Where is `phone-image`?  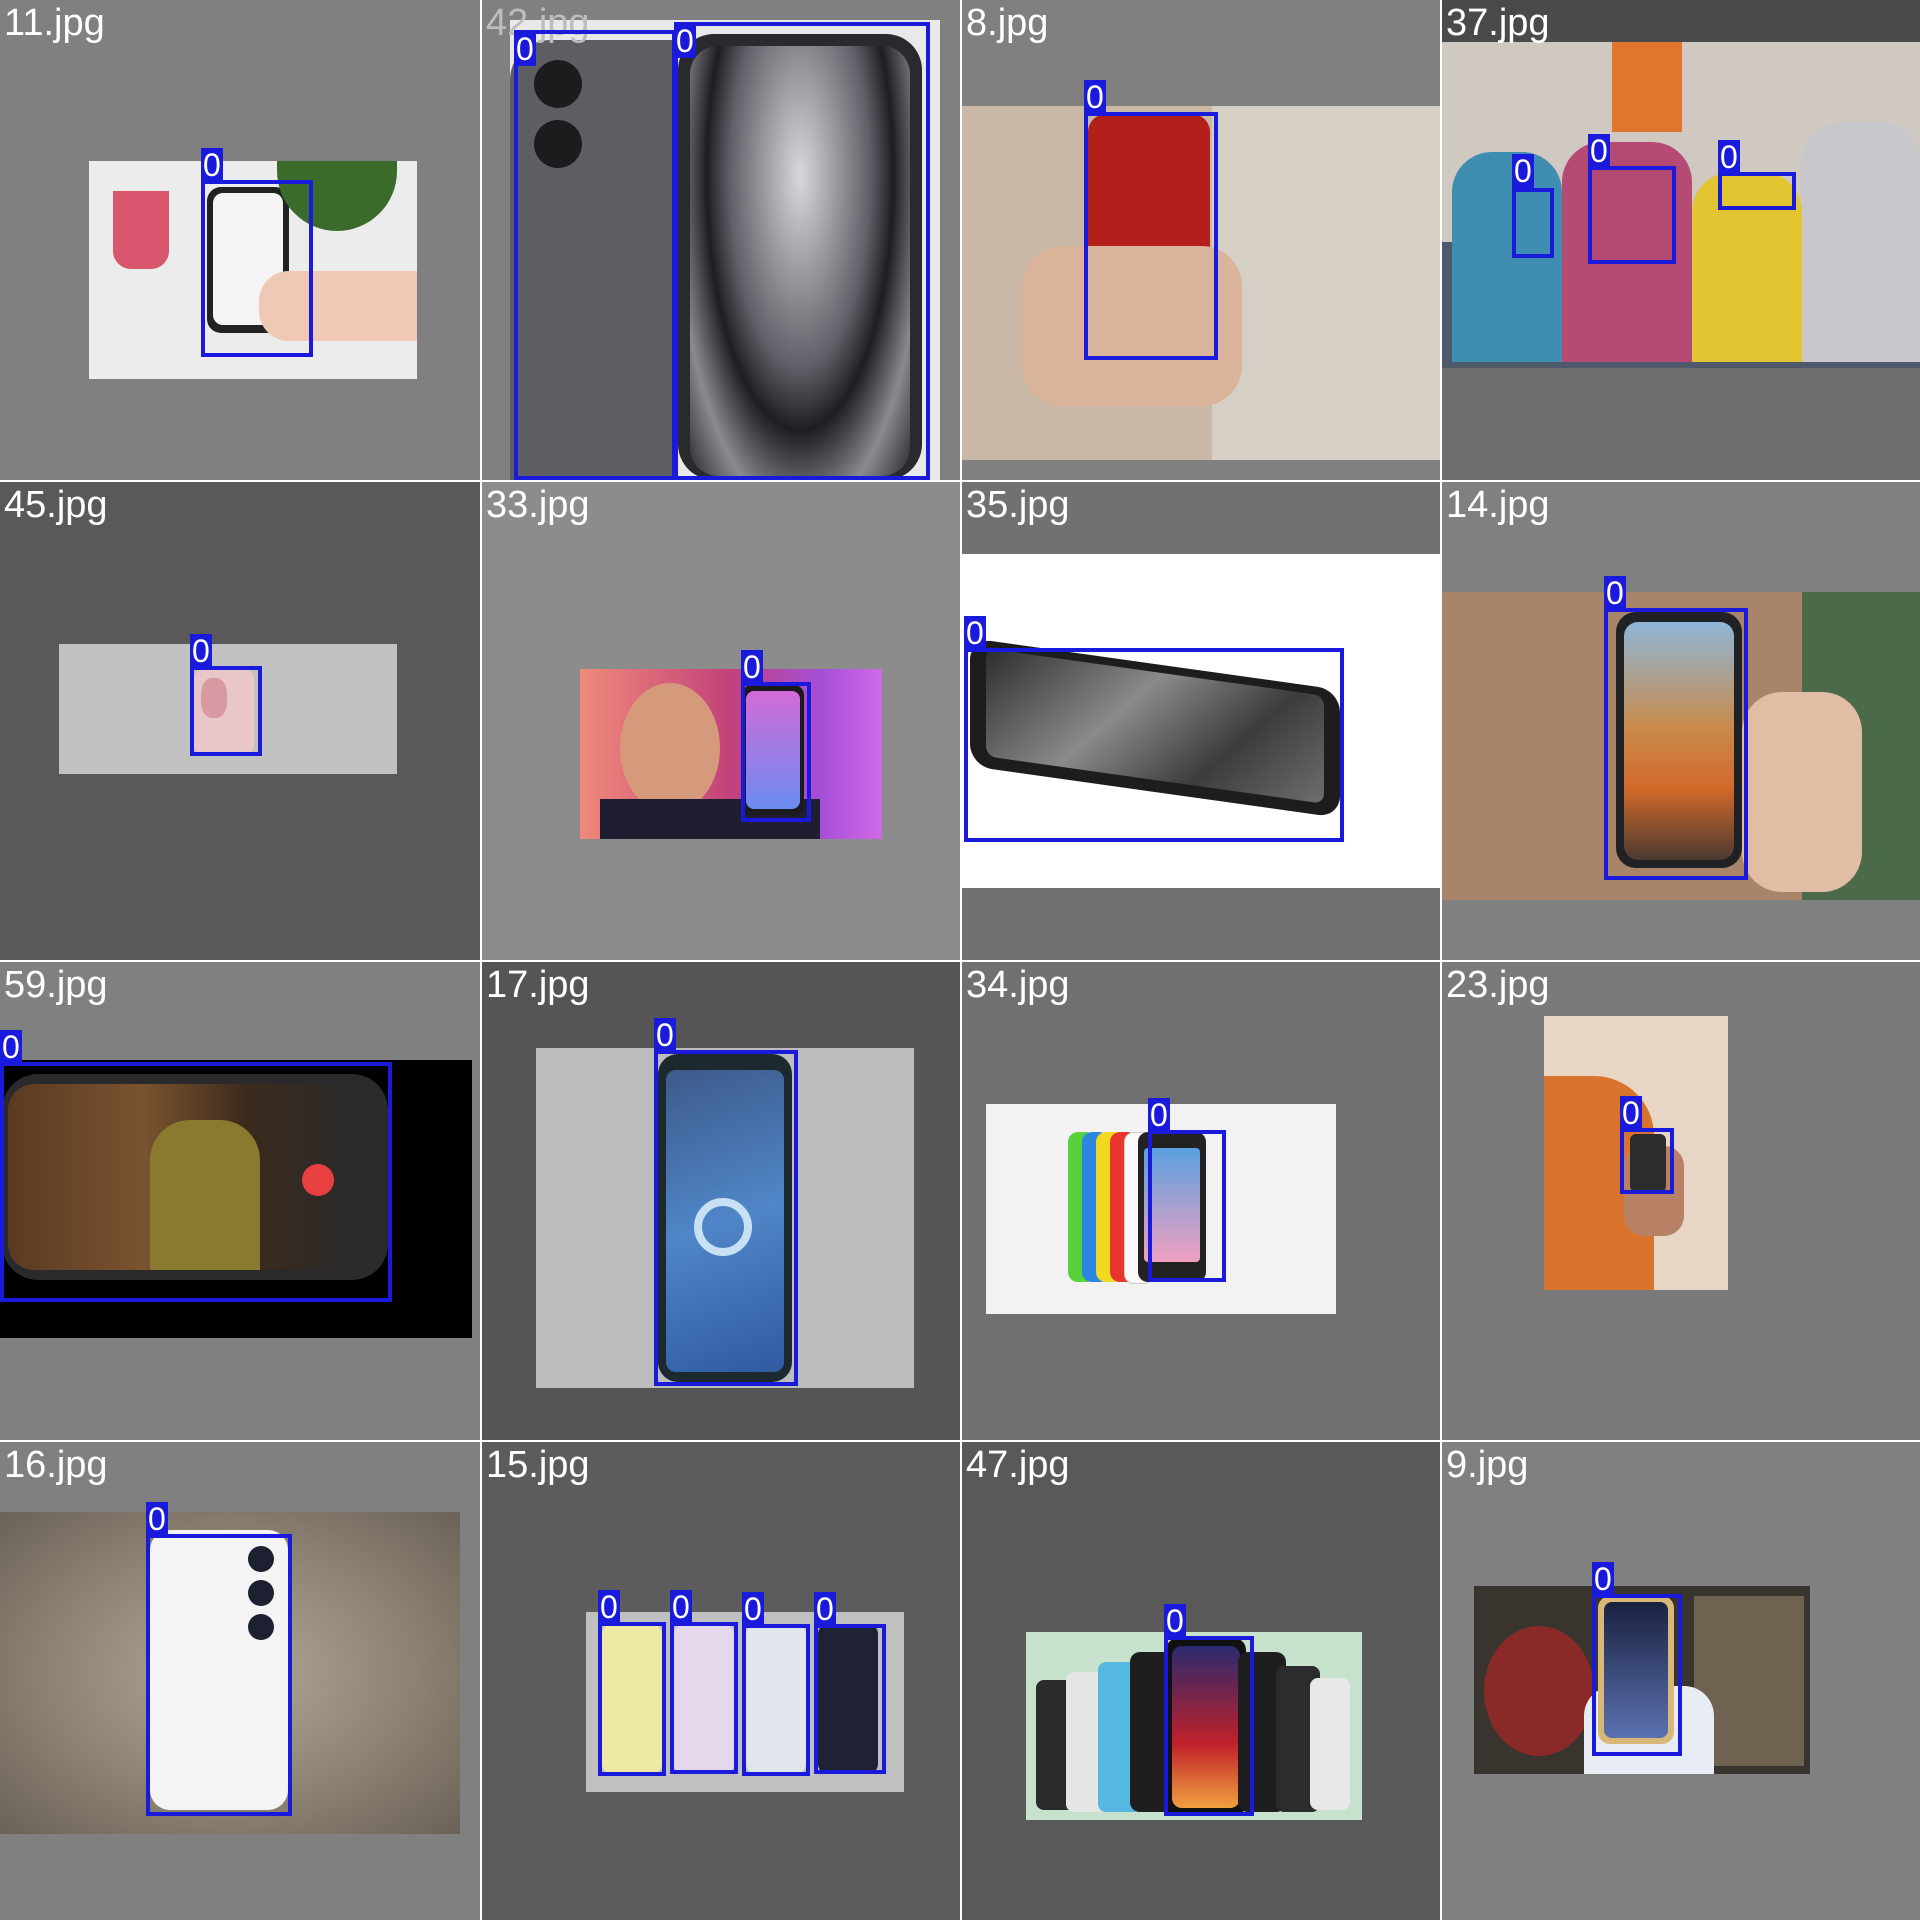 phone-image is located at coordinates (1330, 1744).